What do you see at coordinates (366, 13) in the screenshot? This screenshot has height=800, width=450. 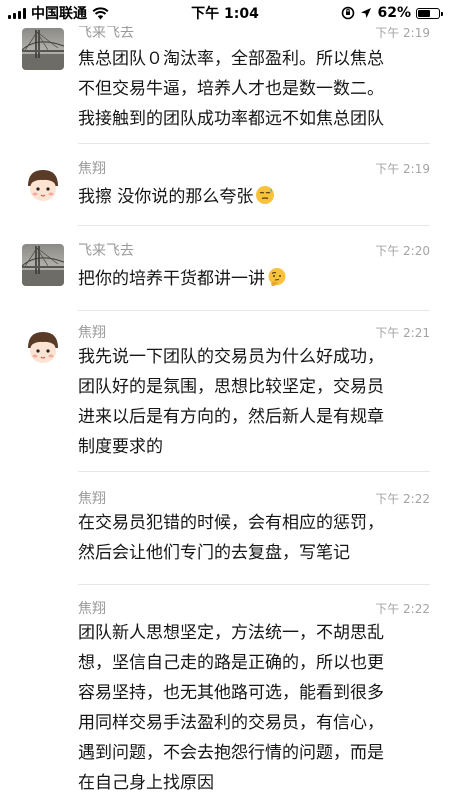 I see `location-arrow-icon` at bounding box center [366, 13].